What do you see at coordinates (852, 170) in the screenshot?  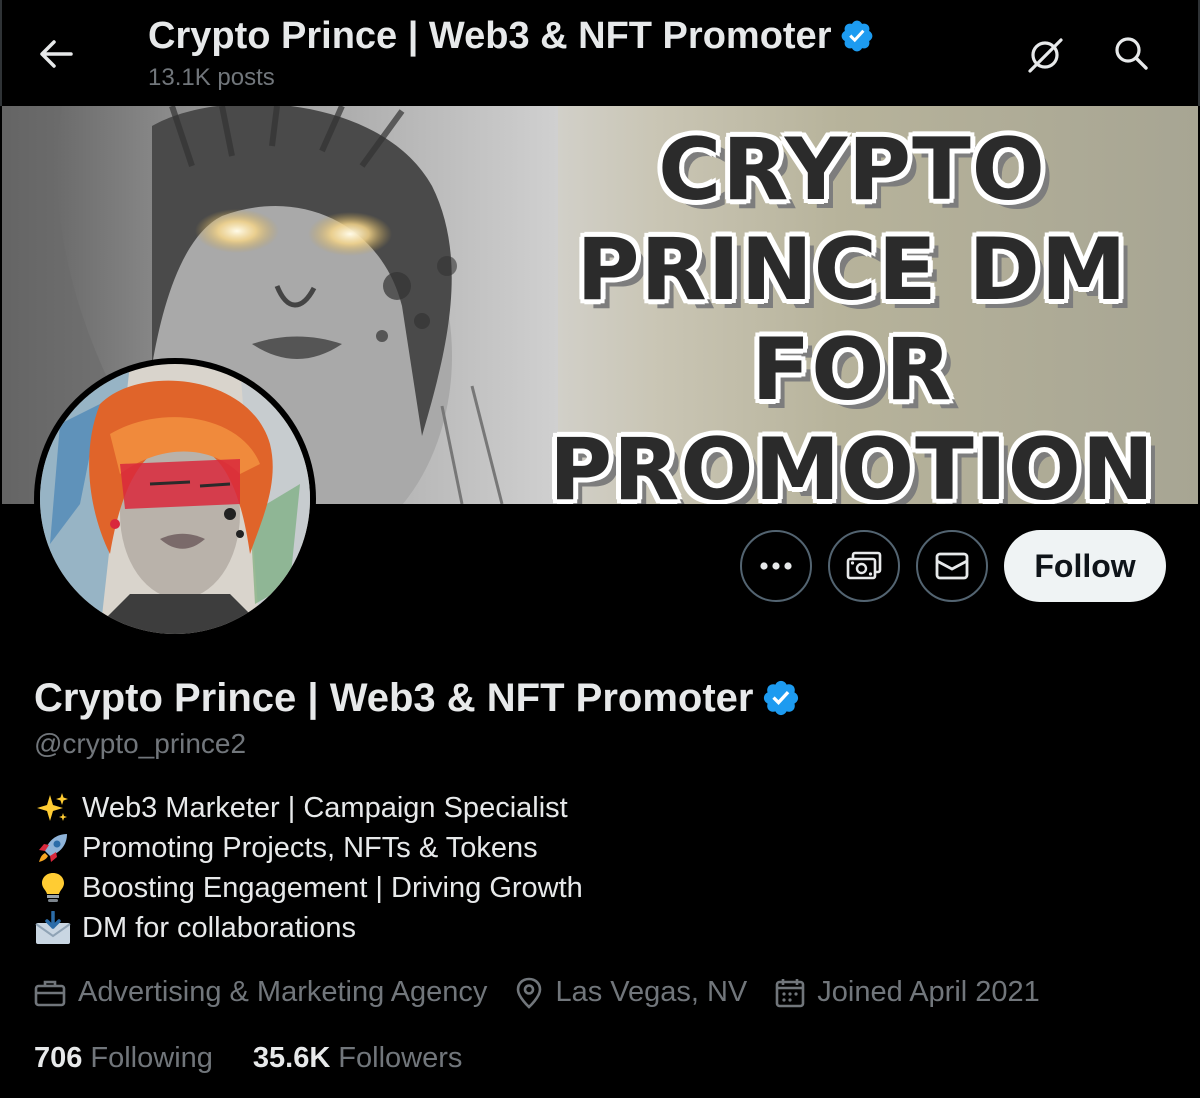 I see `banner-line: CRYPTO` at bounding box center [852, 170].